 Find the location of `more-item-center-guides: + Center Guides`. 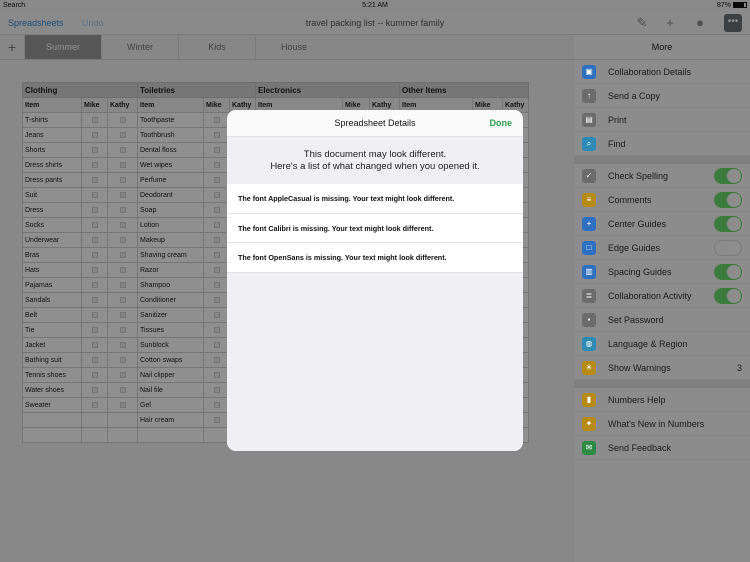

more-item-center-guides: + Center Guides is located at coordinates (662, 224).